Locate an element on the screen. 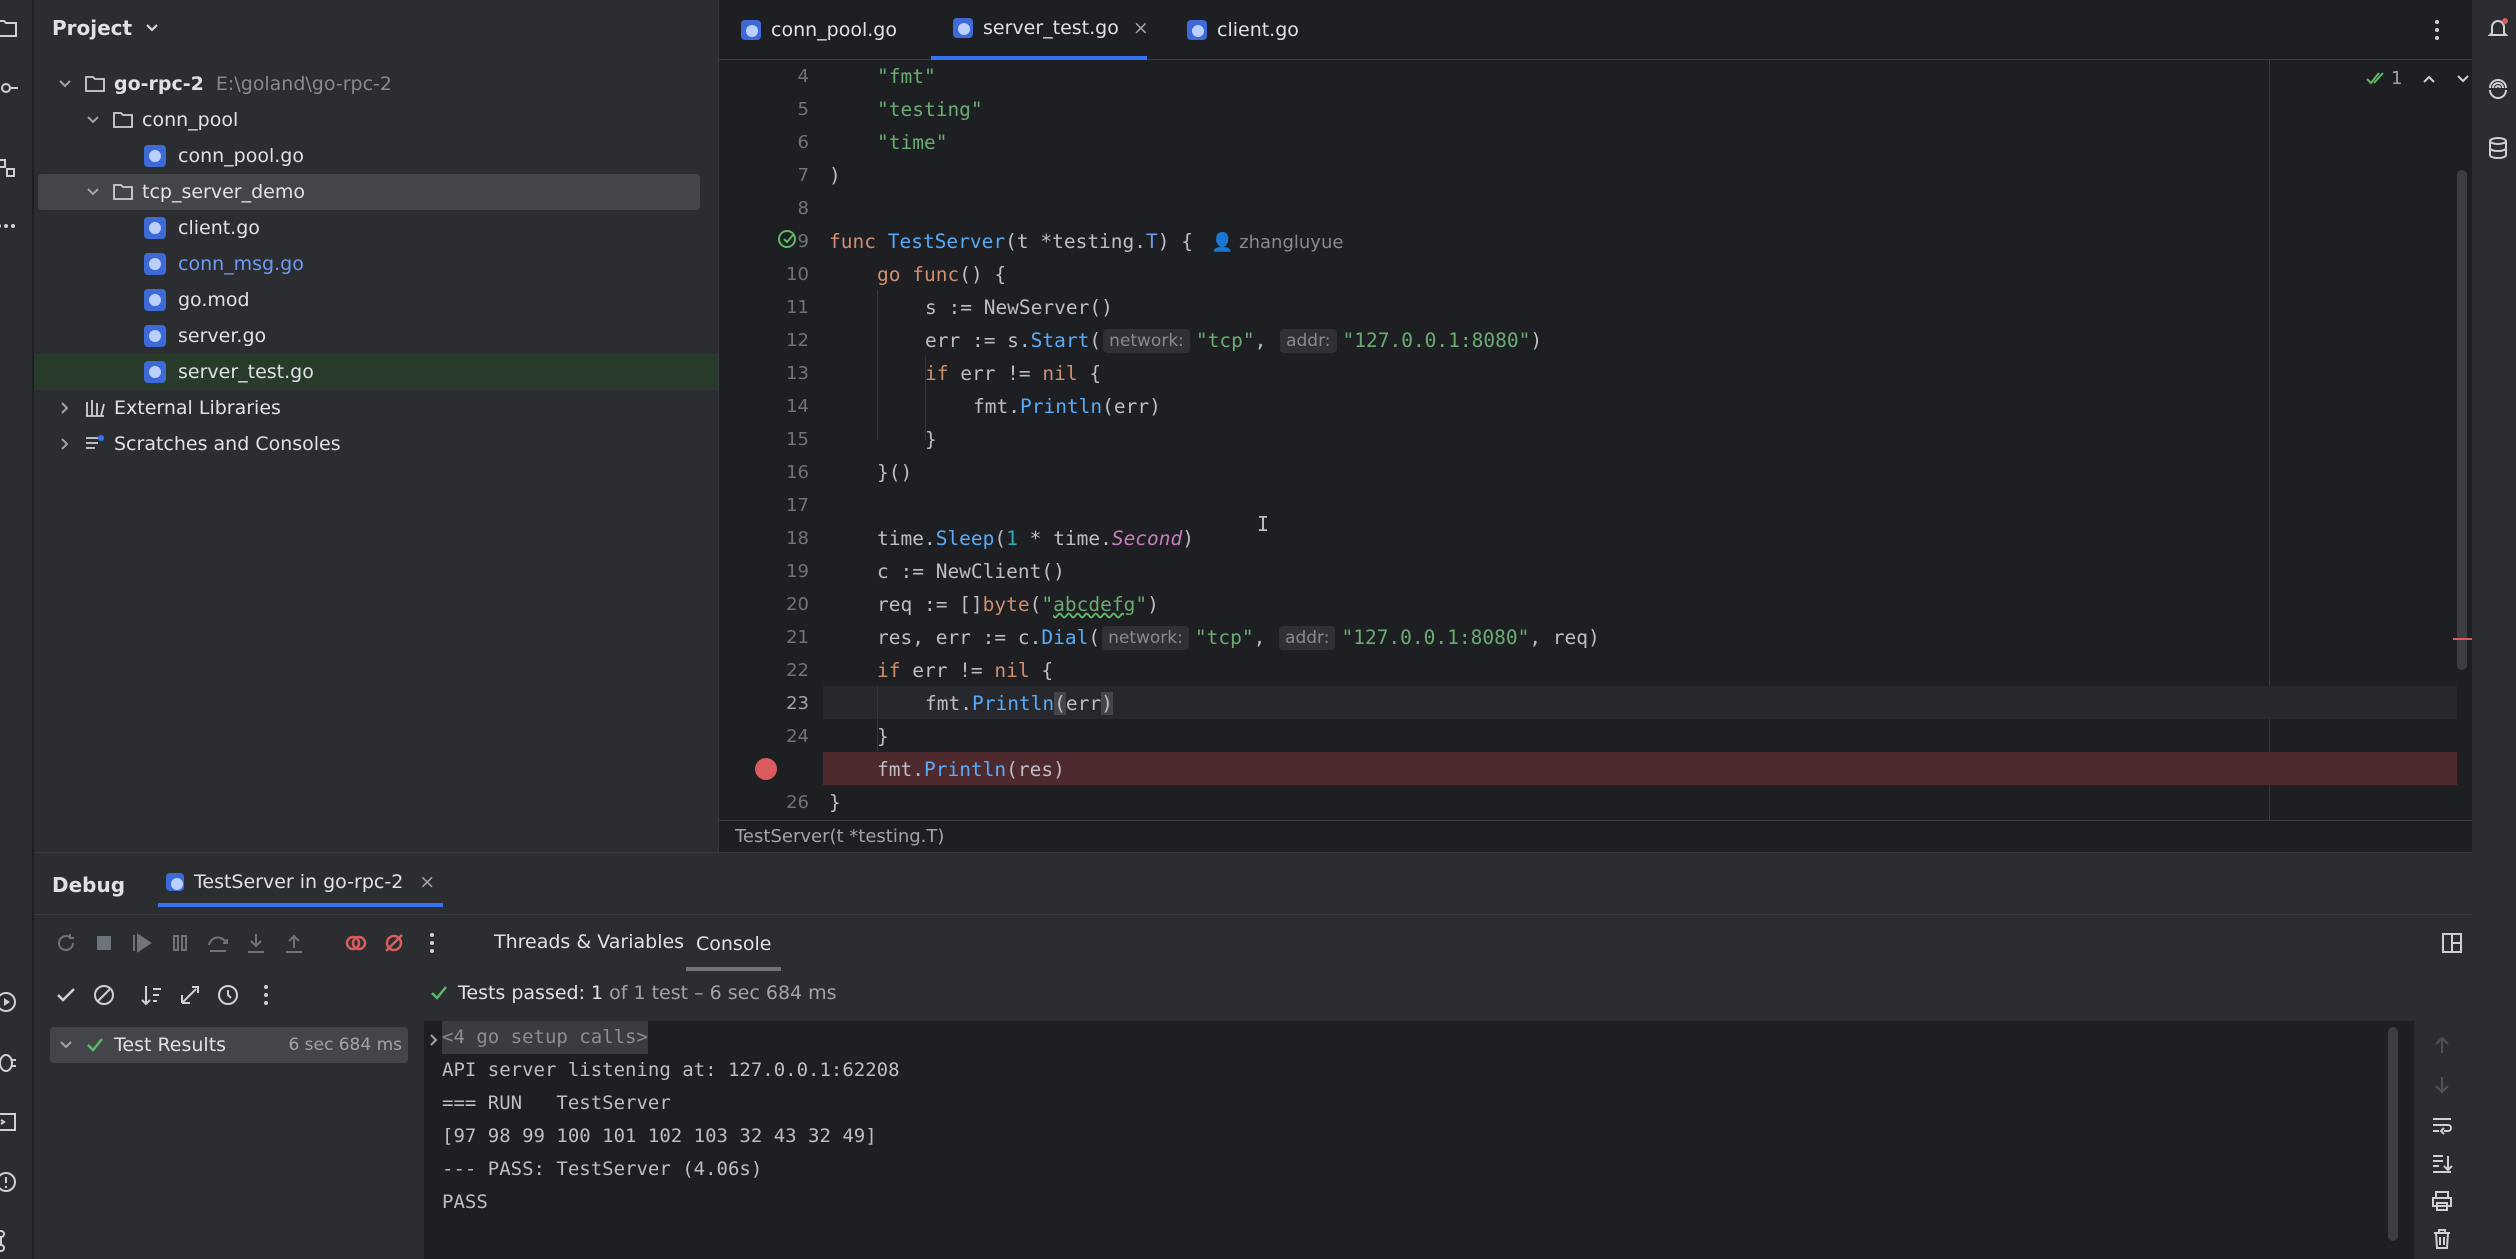 The image size is (2516, 1259). structure-icon is located at coordinates (9, 168).